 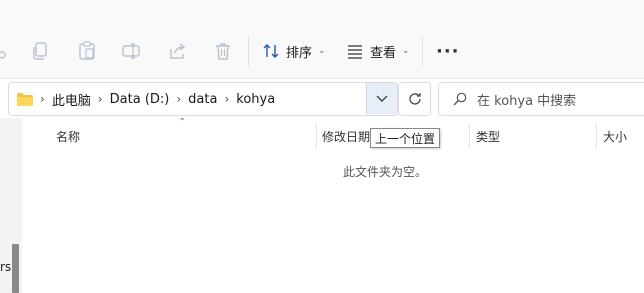 What do you see at coordinates (71, 99) in the screenshot?
I see `breadcrumb-this-pc: 此电脑` at bounding box center [71, 99].